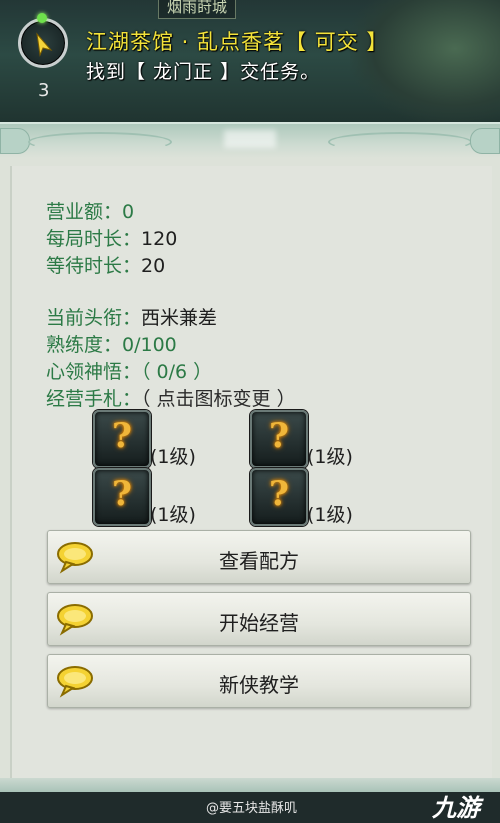 This screenshot has height=823, width=500. Describe the element at coordinates (43, 43) in the screenshot. I see `quest-compass-icon` at that location.